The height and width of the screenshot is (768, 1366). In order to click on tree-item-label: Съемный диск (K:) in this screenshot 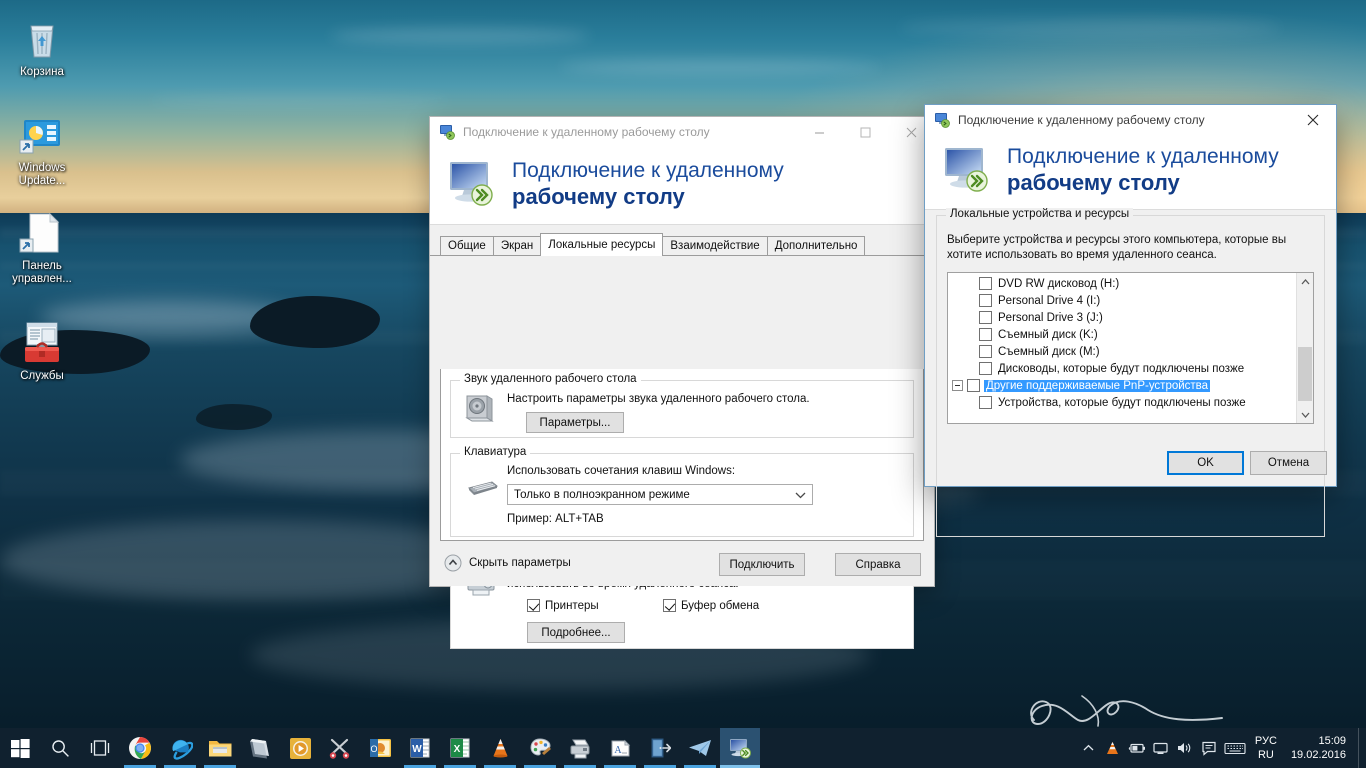, I will do `click(1048, 334)`.